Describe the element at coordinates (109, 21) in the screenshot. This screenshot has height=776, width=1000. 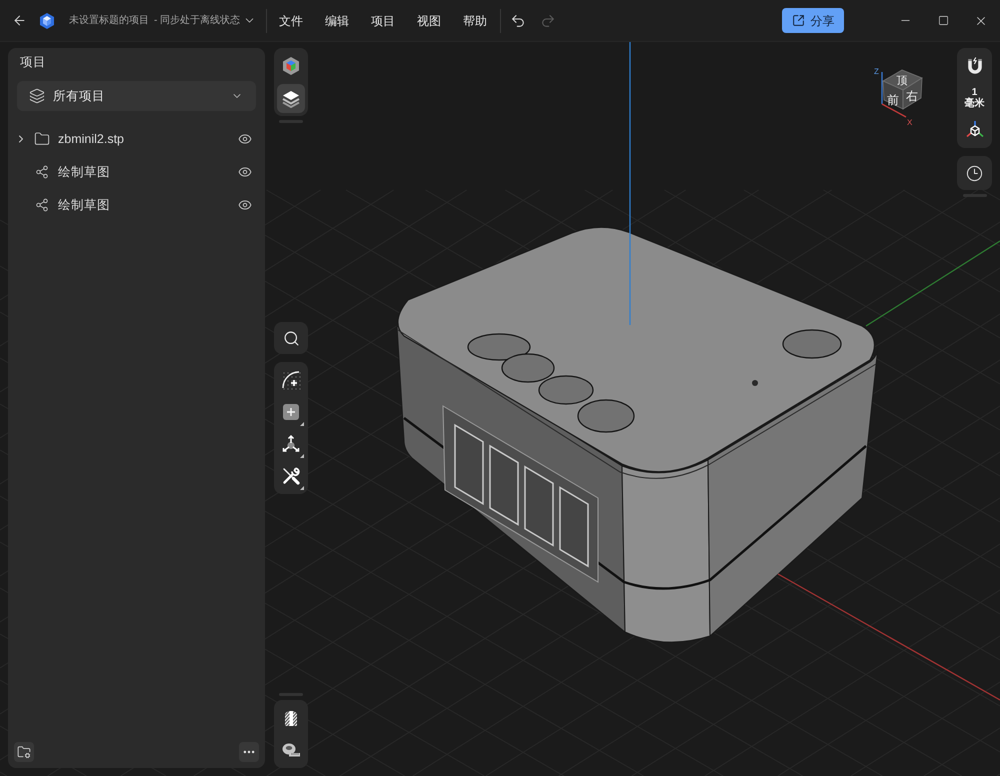
I see `project-title: 未设置标题的项目` at that location.